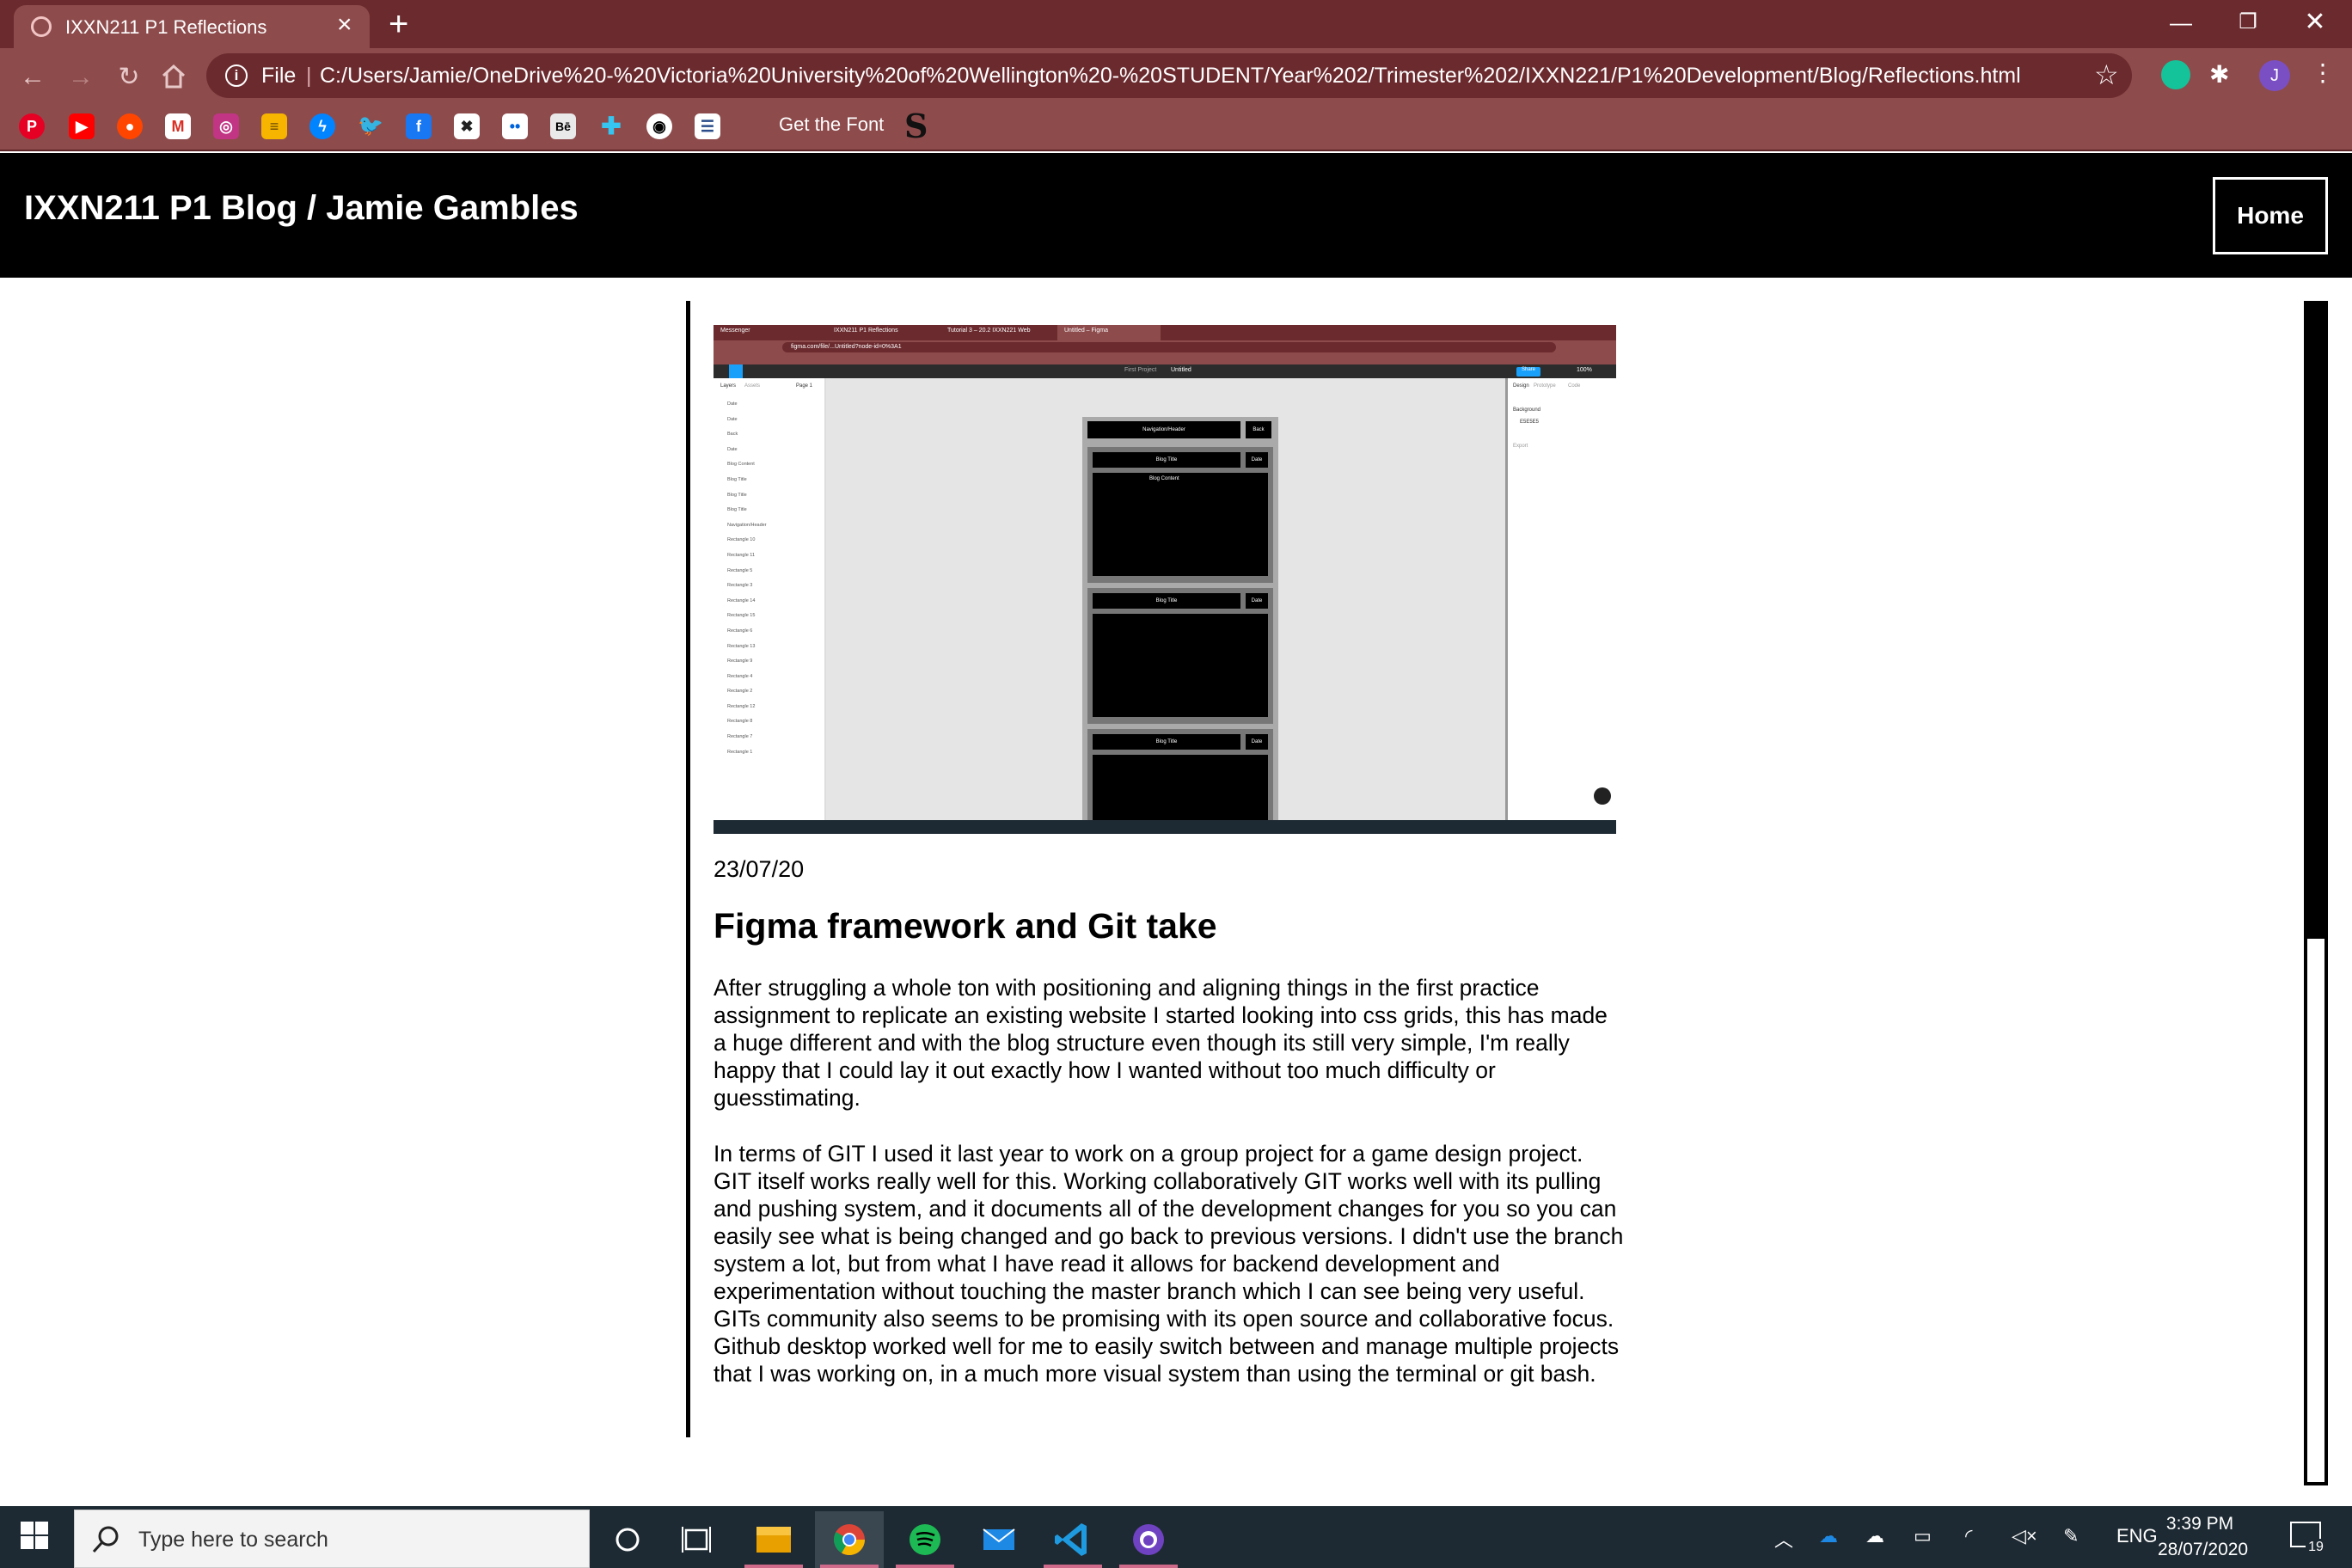 The image size is (2352, 1568). Describe the element at coordinates (627, 1539) in the screenshot. I see `cortana-icon` at that location.